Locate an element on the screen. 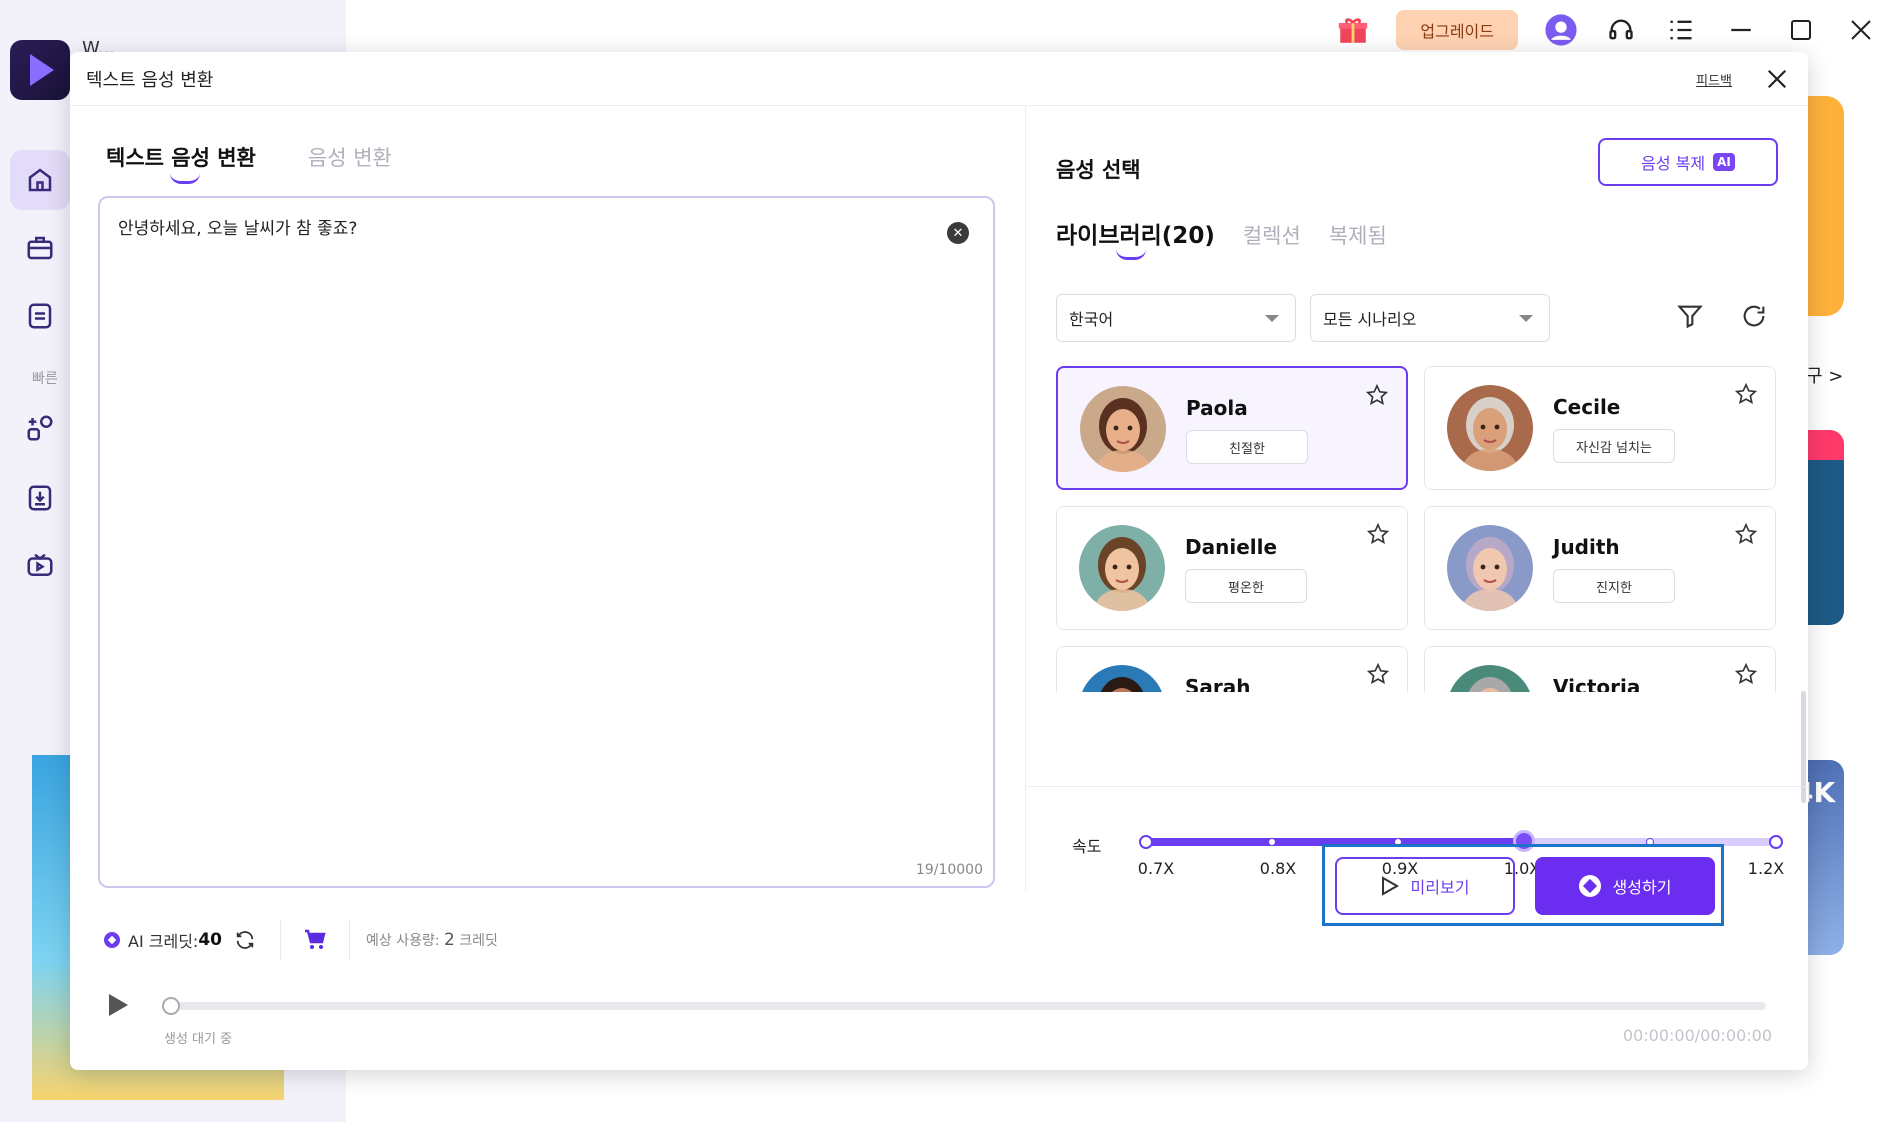  voice-card-victoria: Victoria고급스러운 is located at coordinates (1600, 669).